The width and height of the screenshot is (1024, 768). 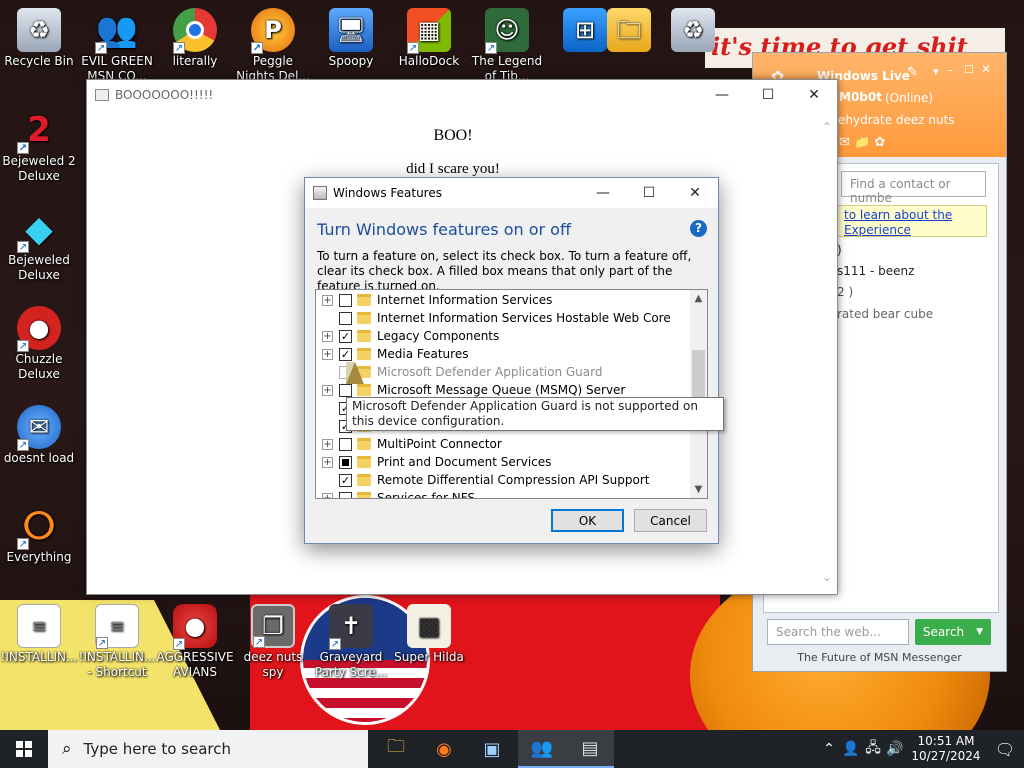 I want to click on msn-contact: s111 - beenz, so click(x=875, y=271).